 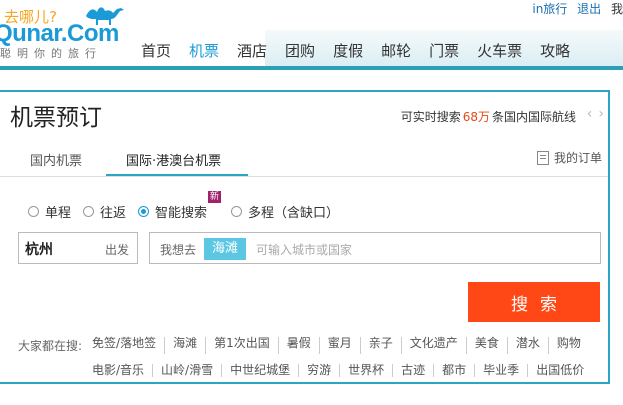 I want to click on radio-multi-city: 多程（含缺口）, so click(x=285, y=211).